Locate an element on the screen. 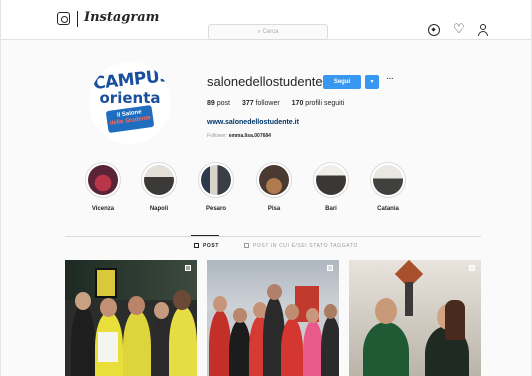 The height and width of the screenshot is (376, 532). stat-followers: 377 follower is located at coordinates (261, 103).